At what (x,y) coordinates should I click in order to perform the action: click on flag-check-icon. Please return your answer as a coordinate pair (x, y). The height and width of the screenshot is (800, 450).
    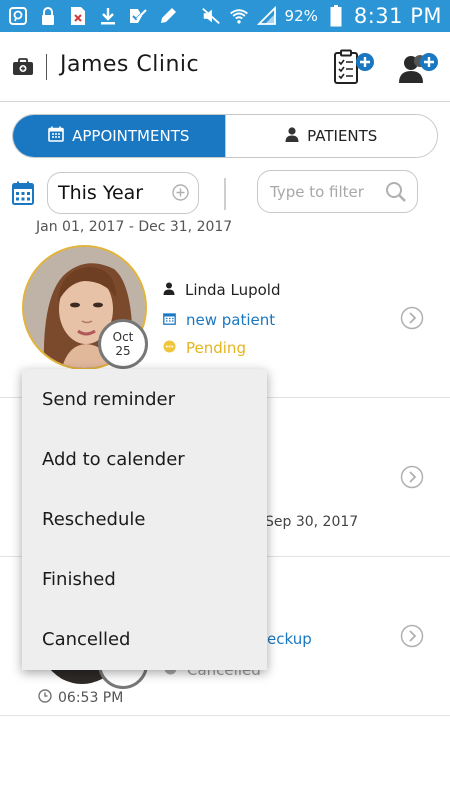
    Looking at the image, I should click on (138, 16).